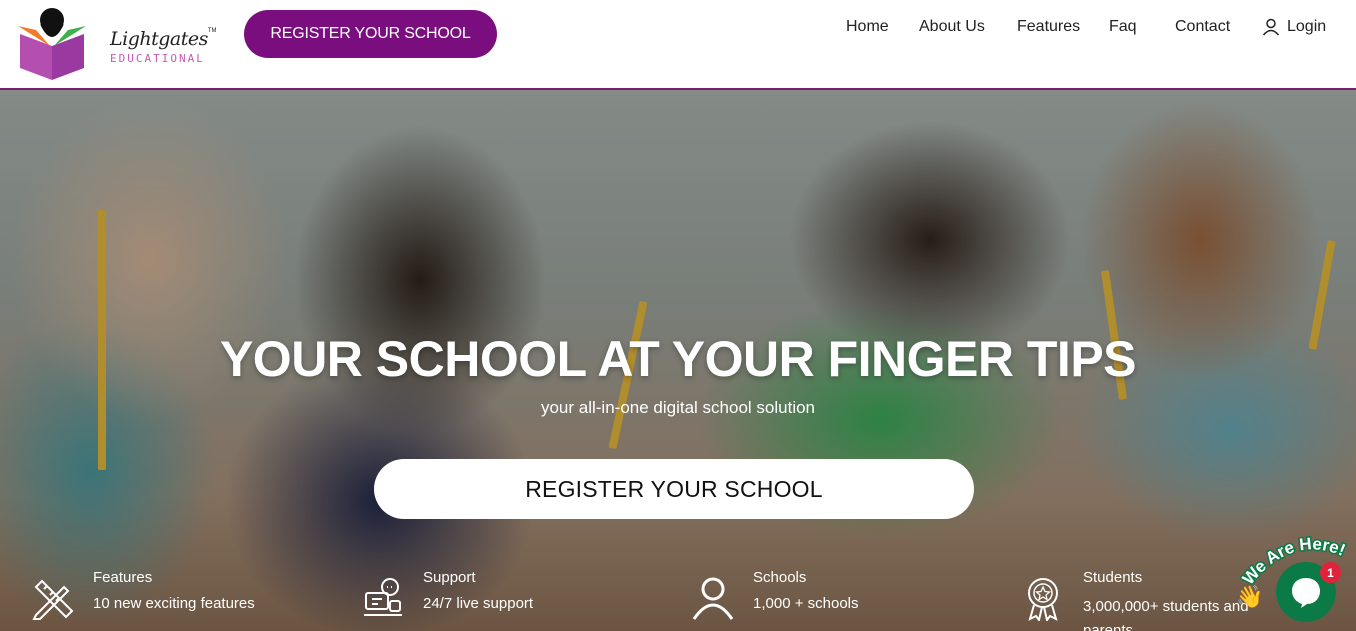 The height and width of the screenshot is (631, 1356). What do you see at coordinates (806, 603) in the screenshot?
I see `stat-value: 1,000 + schools` at bounding box center [806, 603].